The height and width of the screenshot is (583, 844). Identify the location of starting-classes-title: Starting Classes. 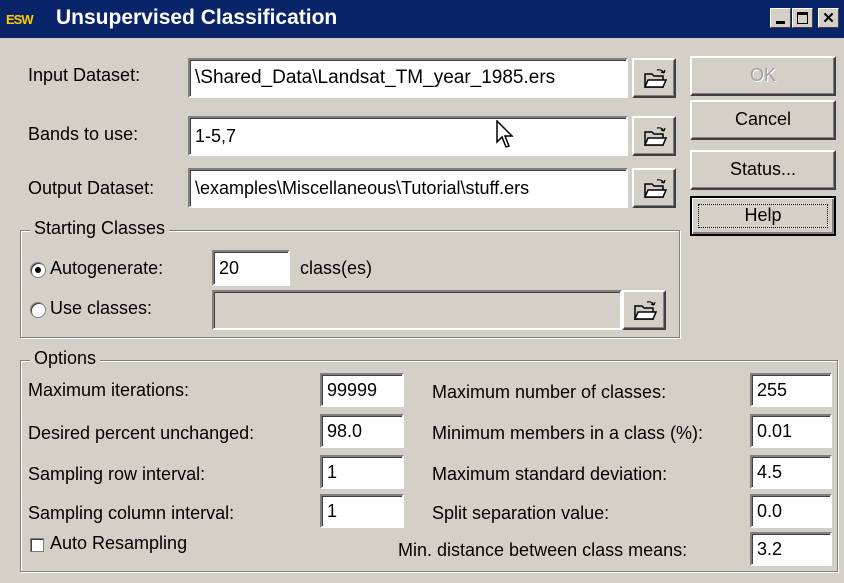
(100, 228).